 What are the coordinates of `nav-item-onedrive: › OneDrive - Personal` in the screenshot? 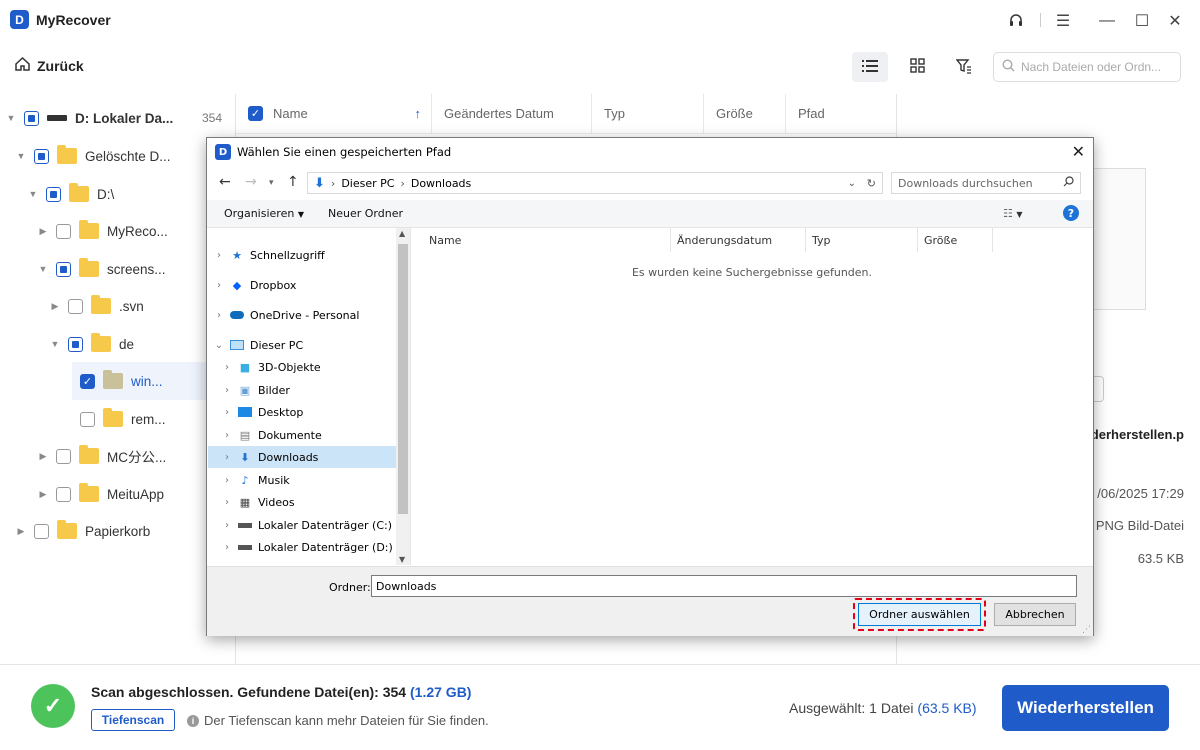 It's located at (302, 315).